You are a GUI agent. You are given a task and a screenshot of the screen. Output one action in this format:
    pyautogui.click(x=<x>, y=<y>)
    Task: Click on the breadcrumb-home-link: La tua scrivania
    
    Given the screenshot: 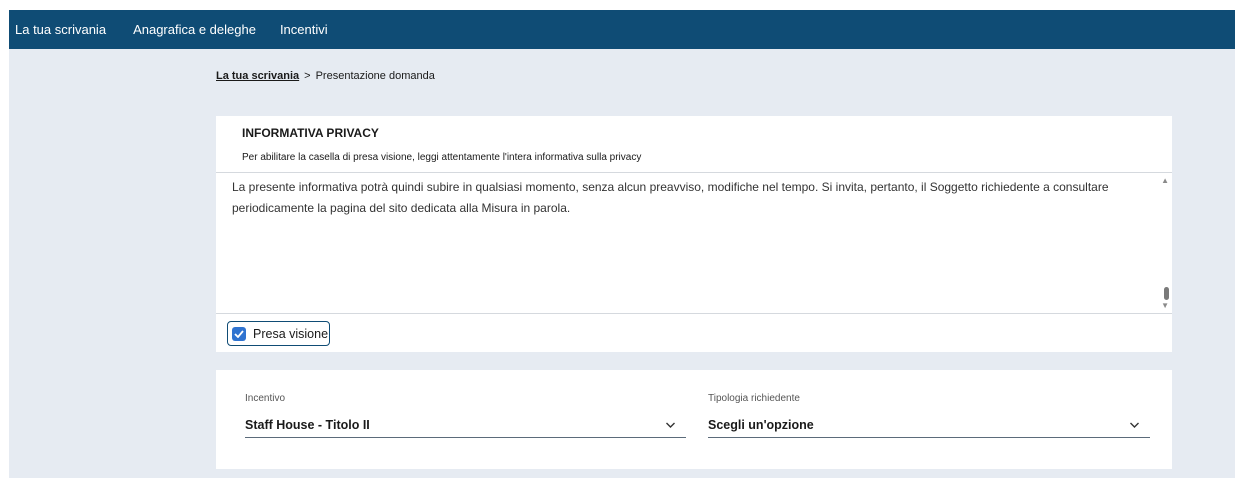 What is the action you would take?
    pyautogui.click(x=257, y=76)
    